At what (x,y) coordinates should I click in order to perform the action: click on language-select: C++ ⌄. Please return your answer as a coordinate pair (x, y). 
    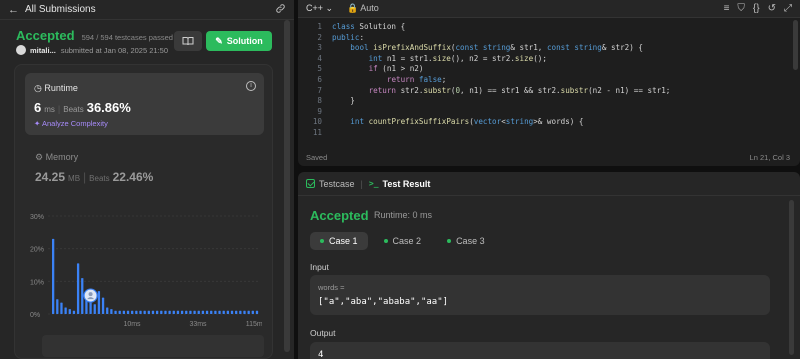
    Looking at the image, I should click on (319, 8).